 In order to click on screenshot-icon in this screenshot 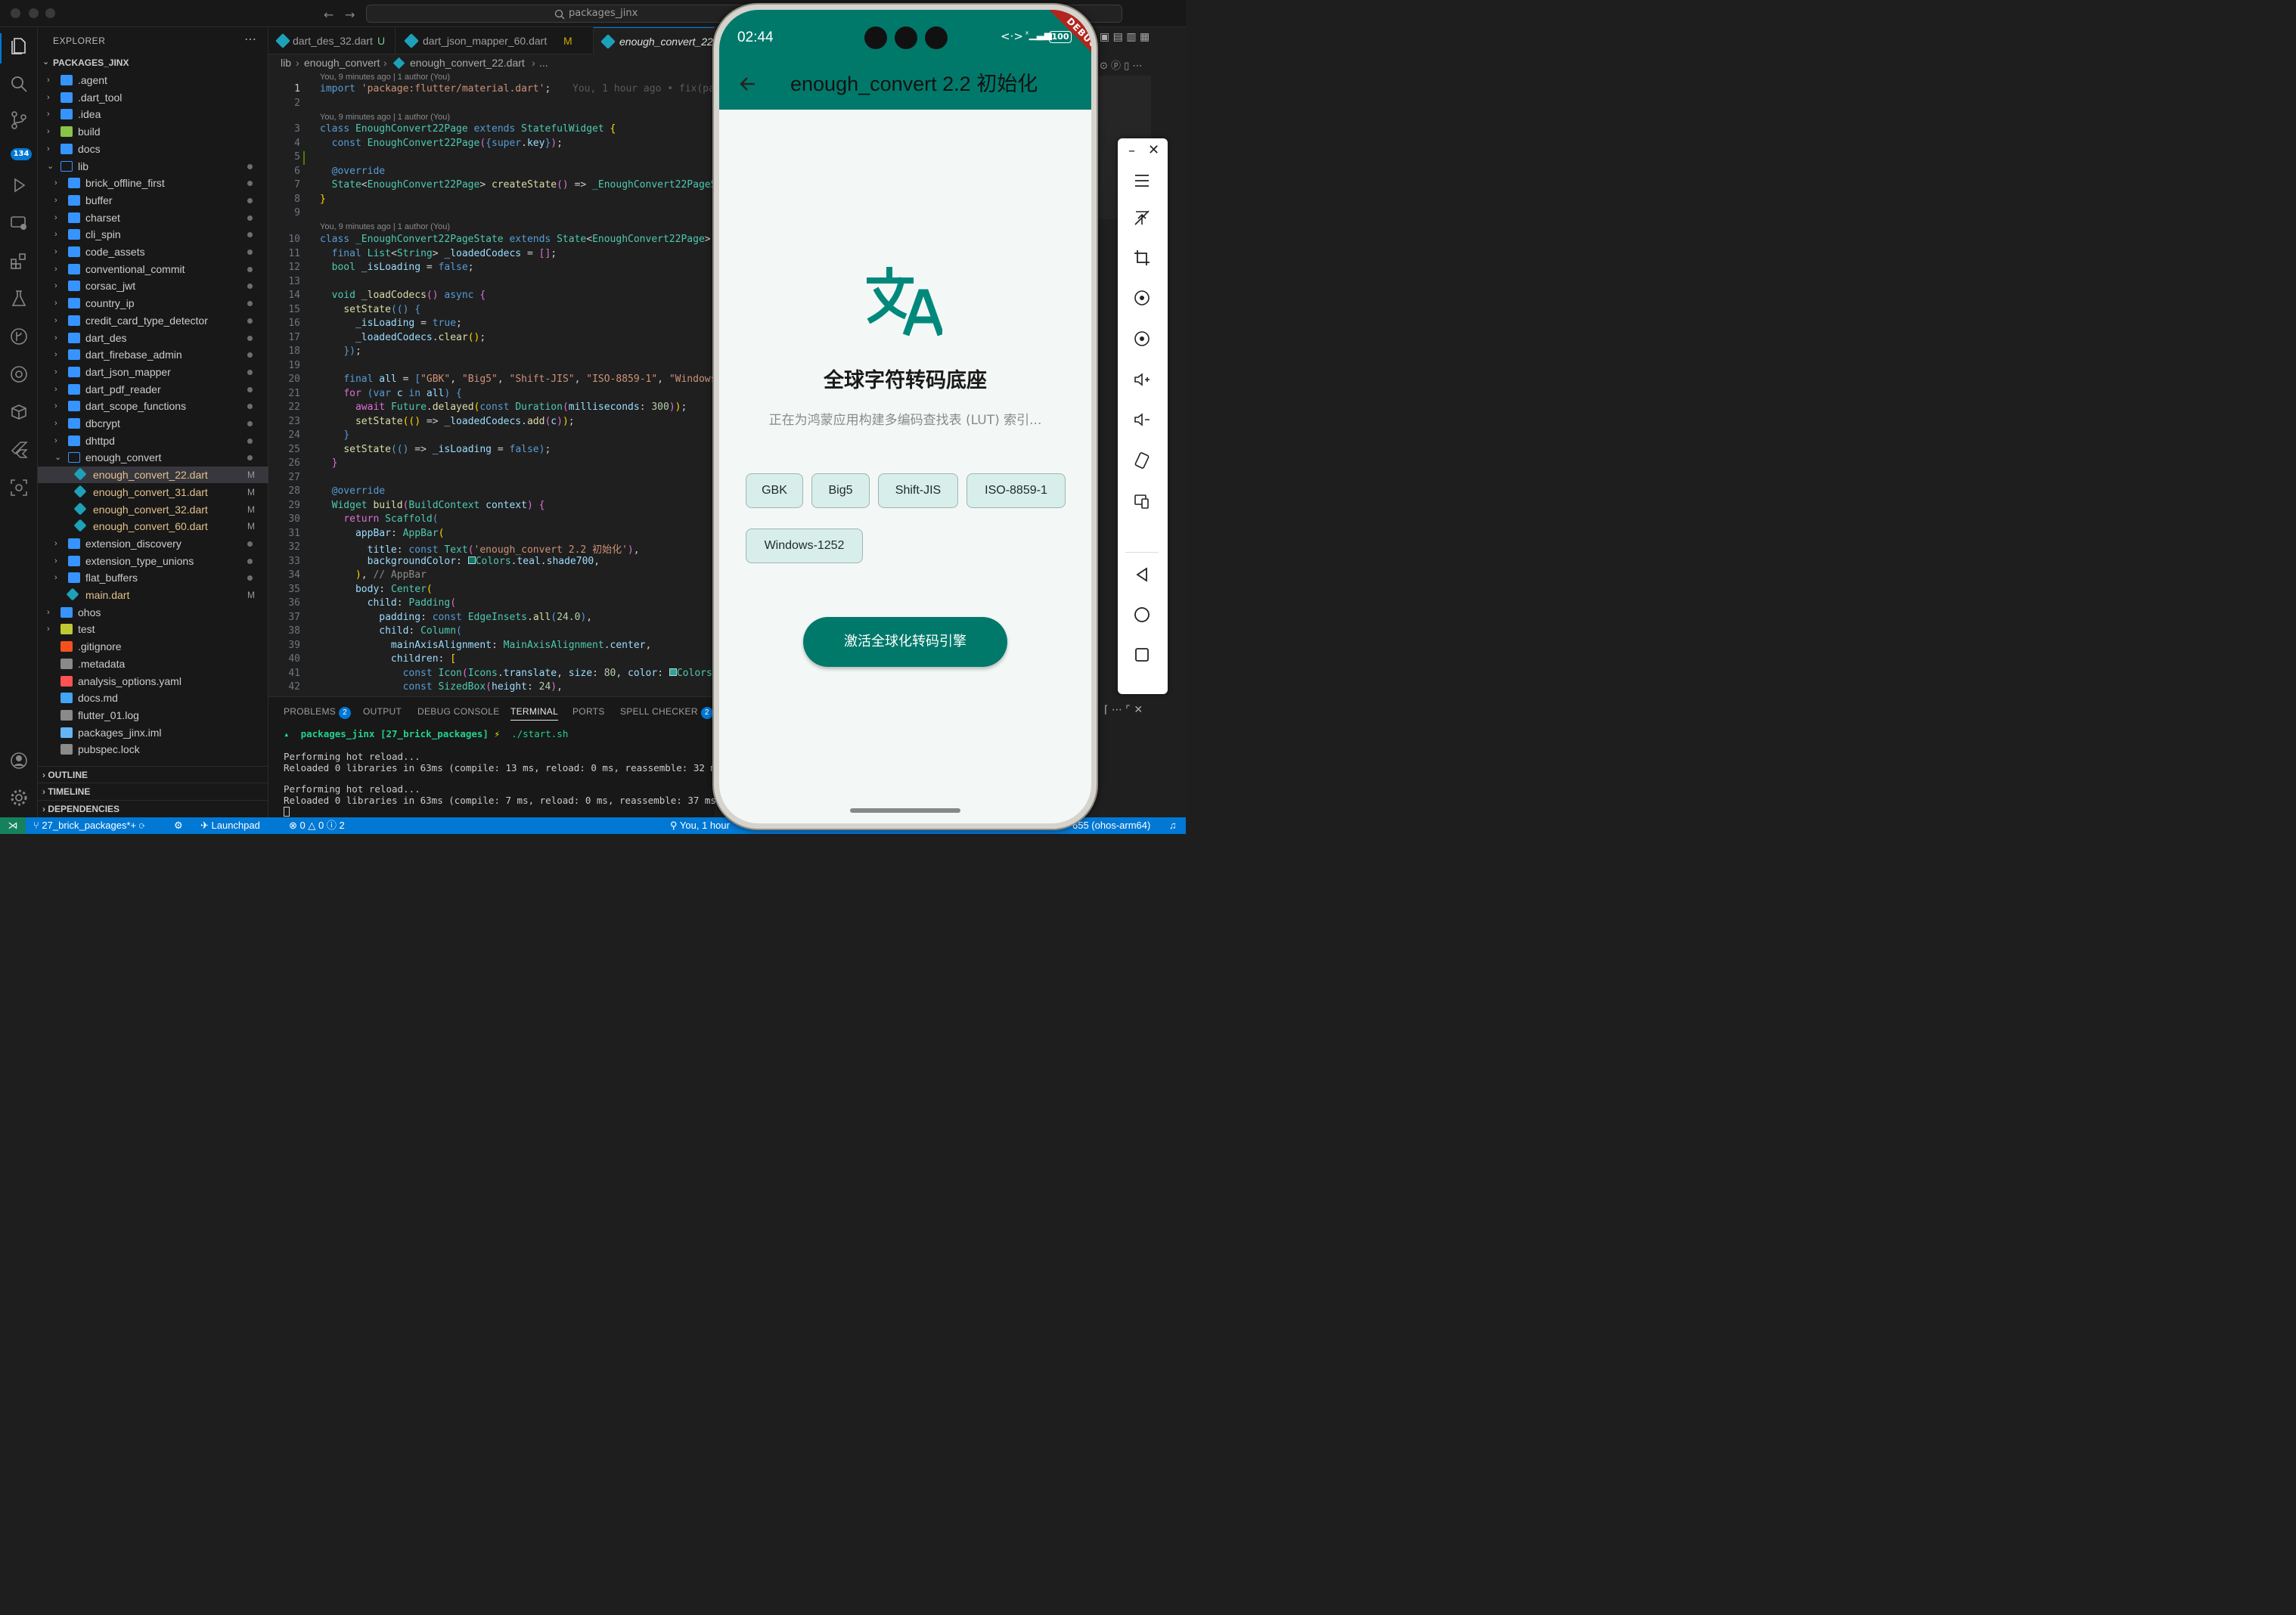, I will do `click(19, 488)`.